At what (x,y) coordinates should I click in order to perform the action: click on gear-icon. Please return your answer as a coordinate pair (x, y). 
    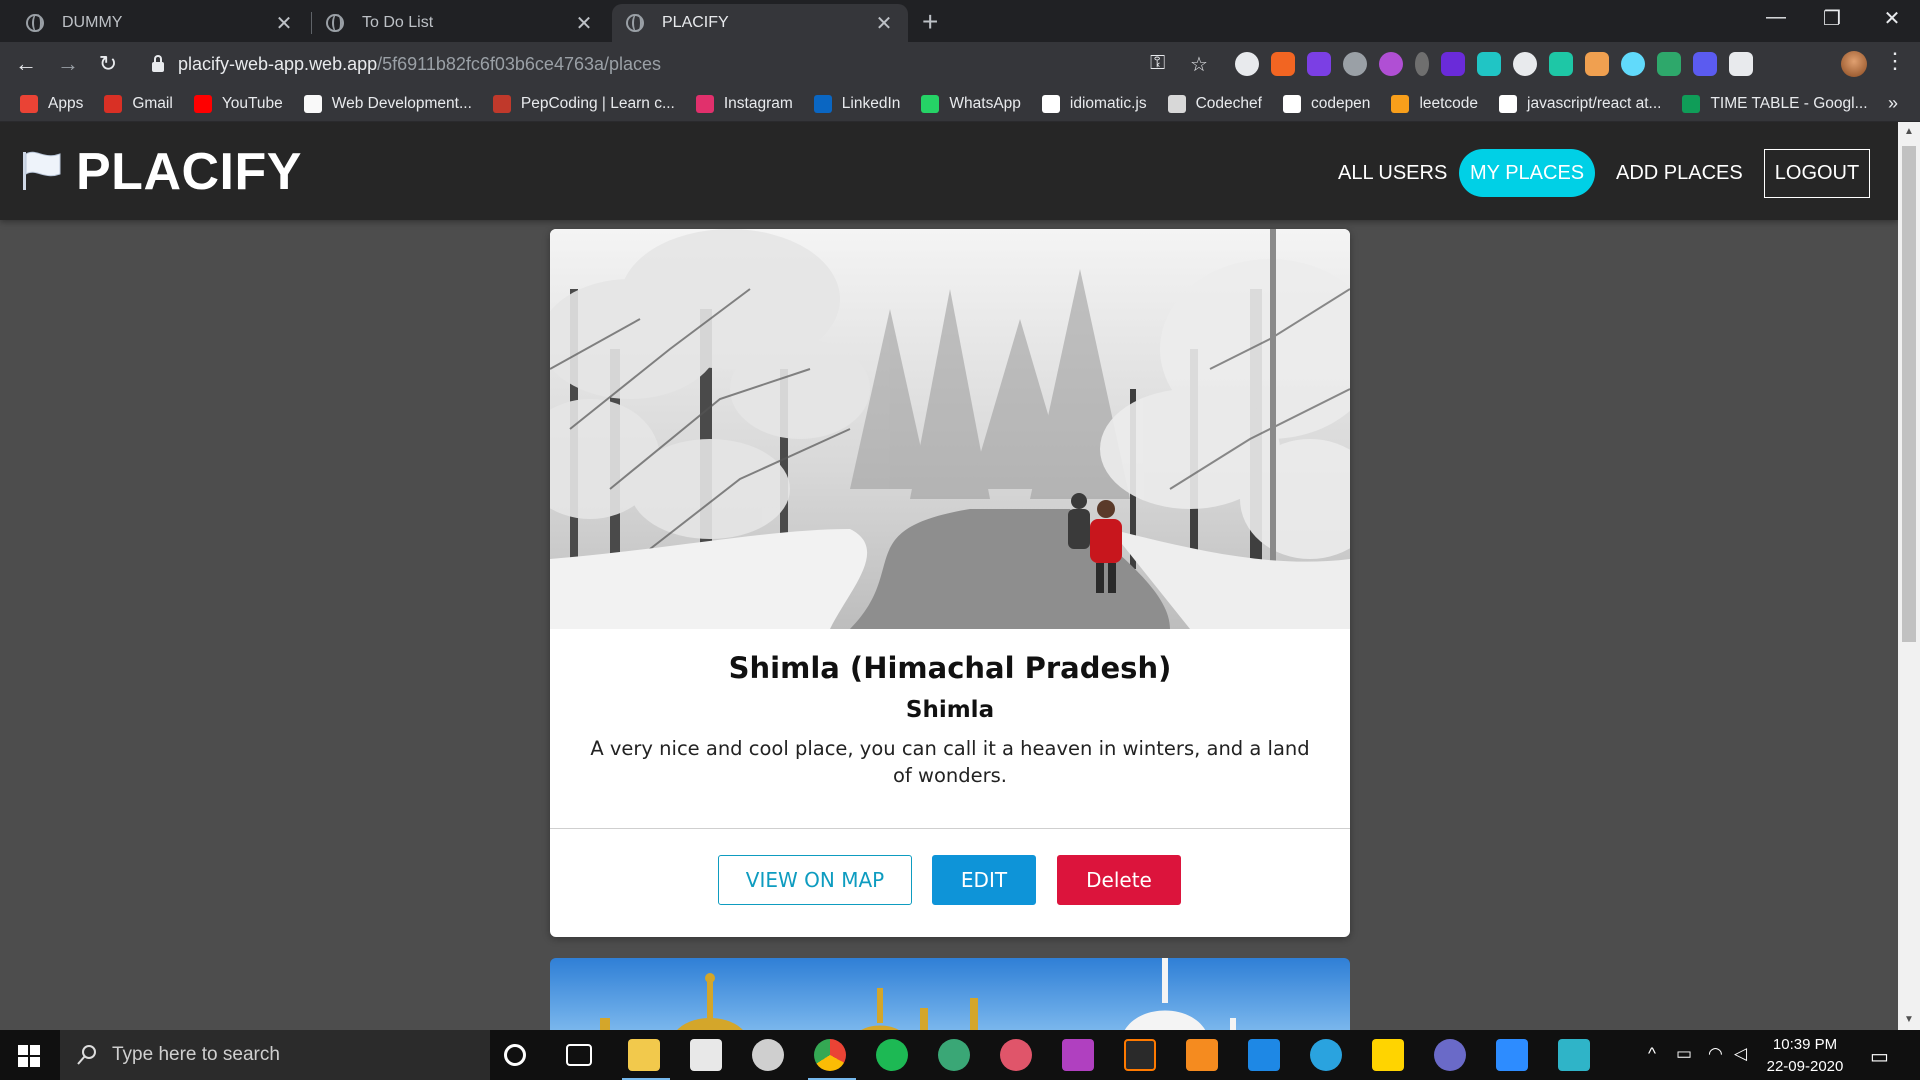
    Looking at the image, I should click on (1525, 64).